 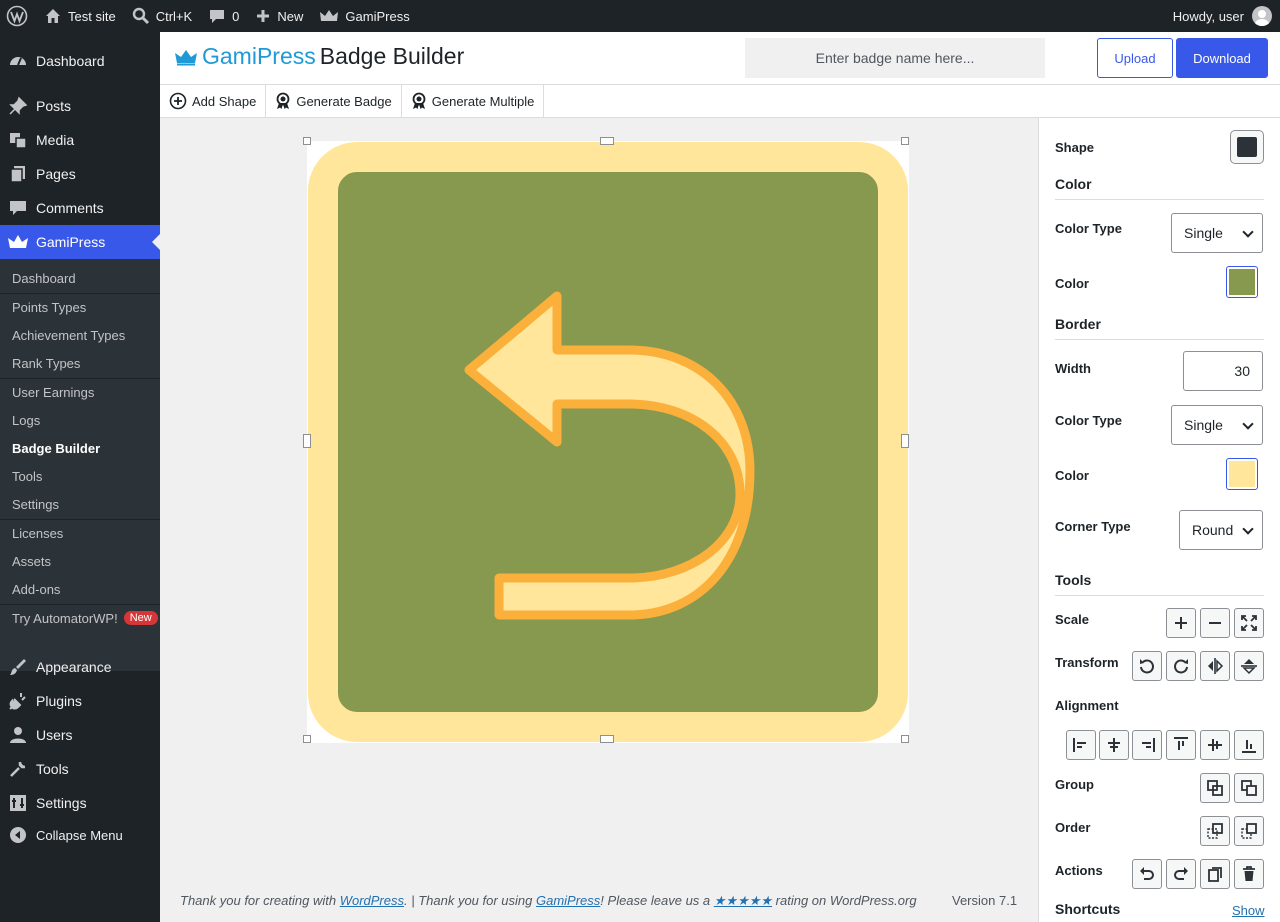 What do you see at coordinates (18, 16) in the screenshot?
I see `wordpress-logo-button` at bounding box center [18, 16].